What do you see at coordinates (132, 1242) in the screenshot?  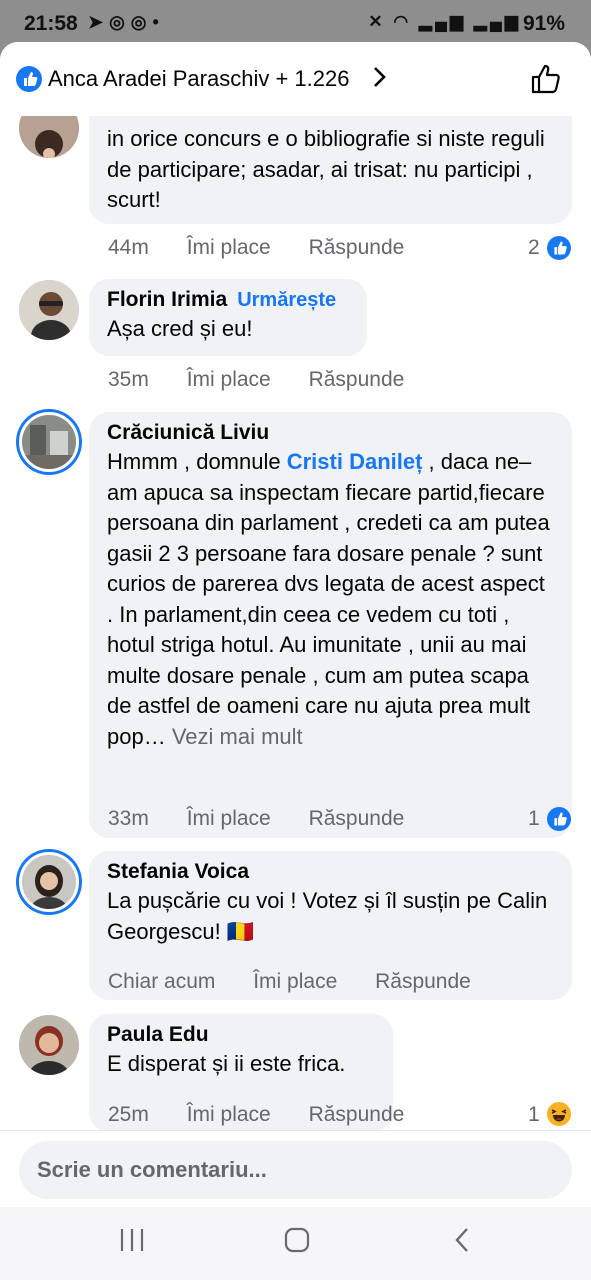 I see `recents-icon` at bounding box center [132, 1242].